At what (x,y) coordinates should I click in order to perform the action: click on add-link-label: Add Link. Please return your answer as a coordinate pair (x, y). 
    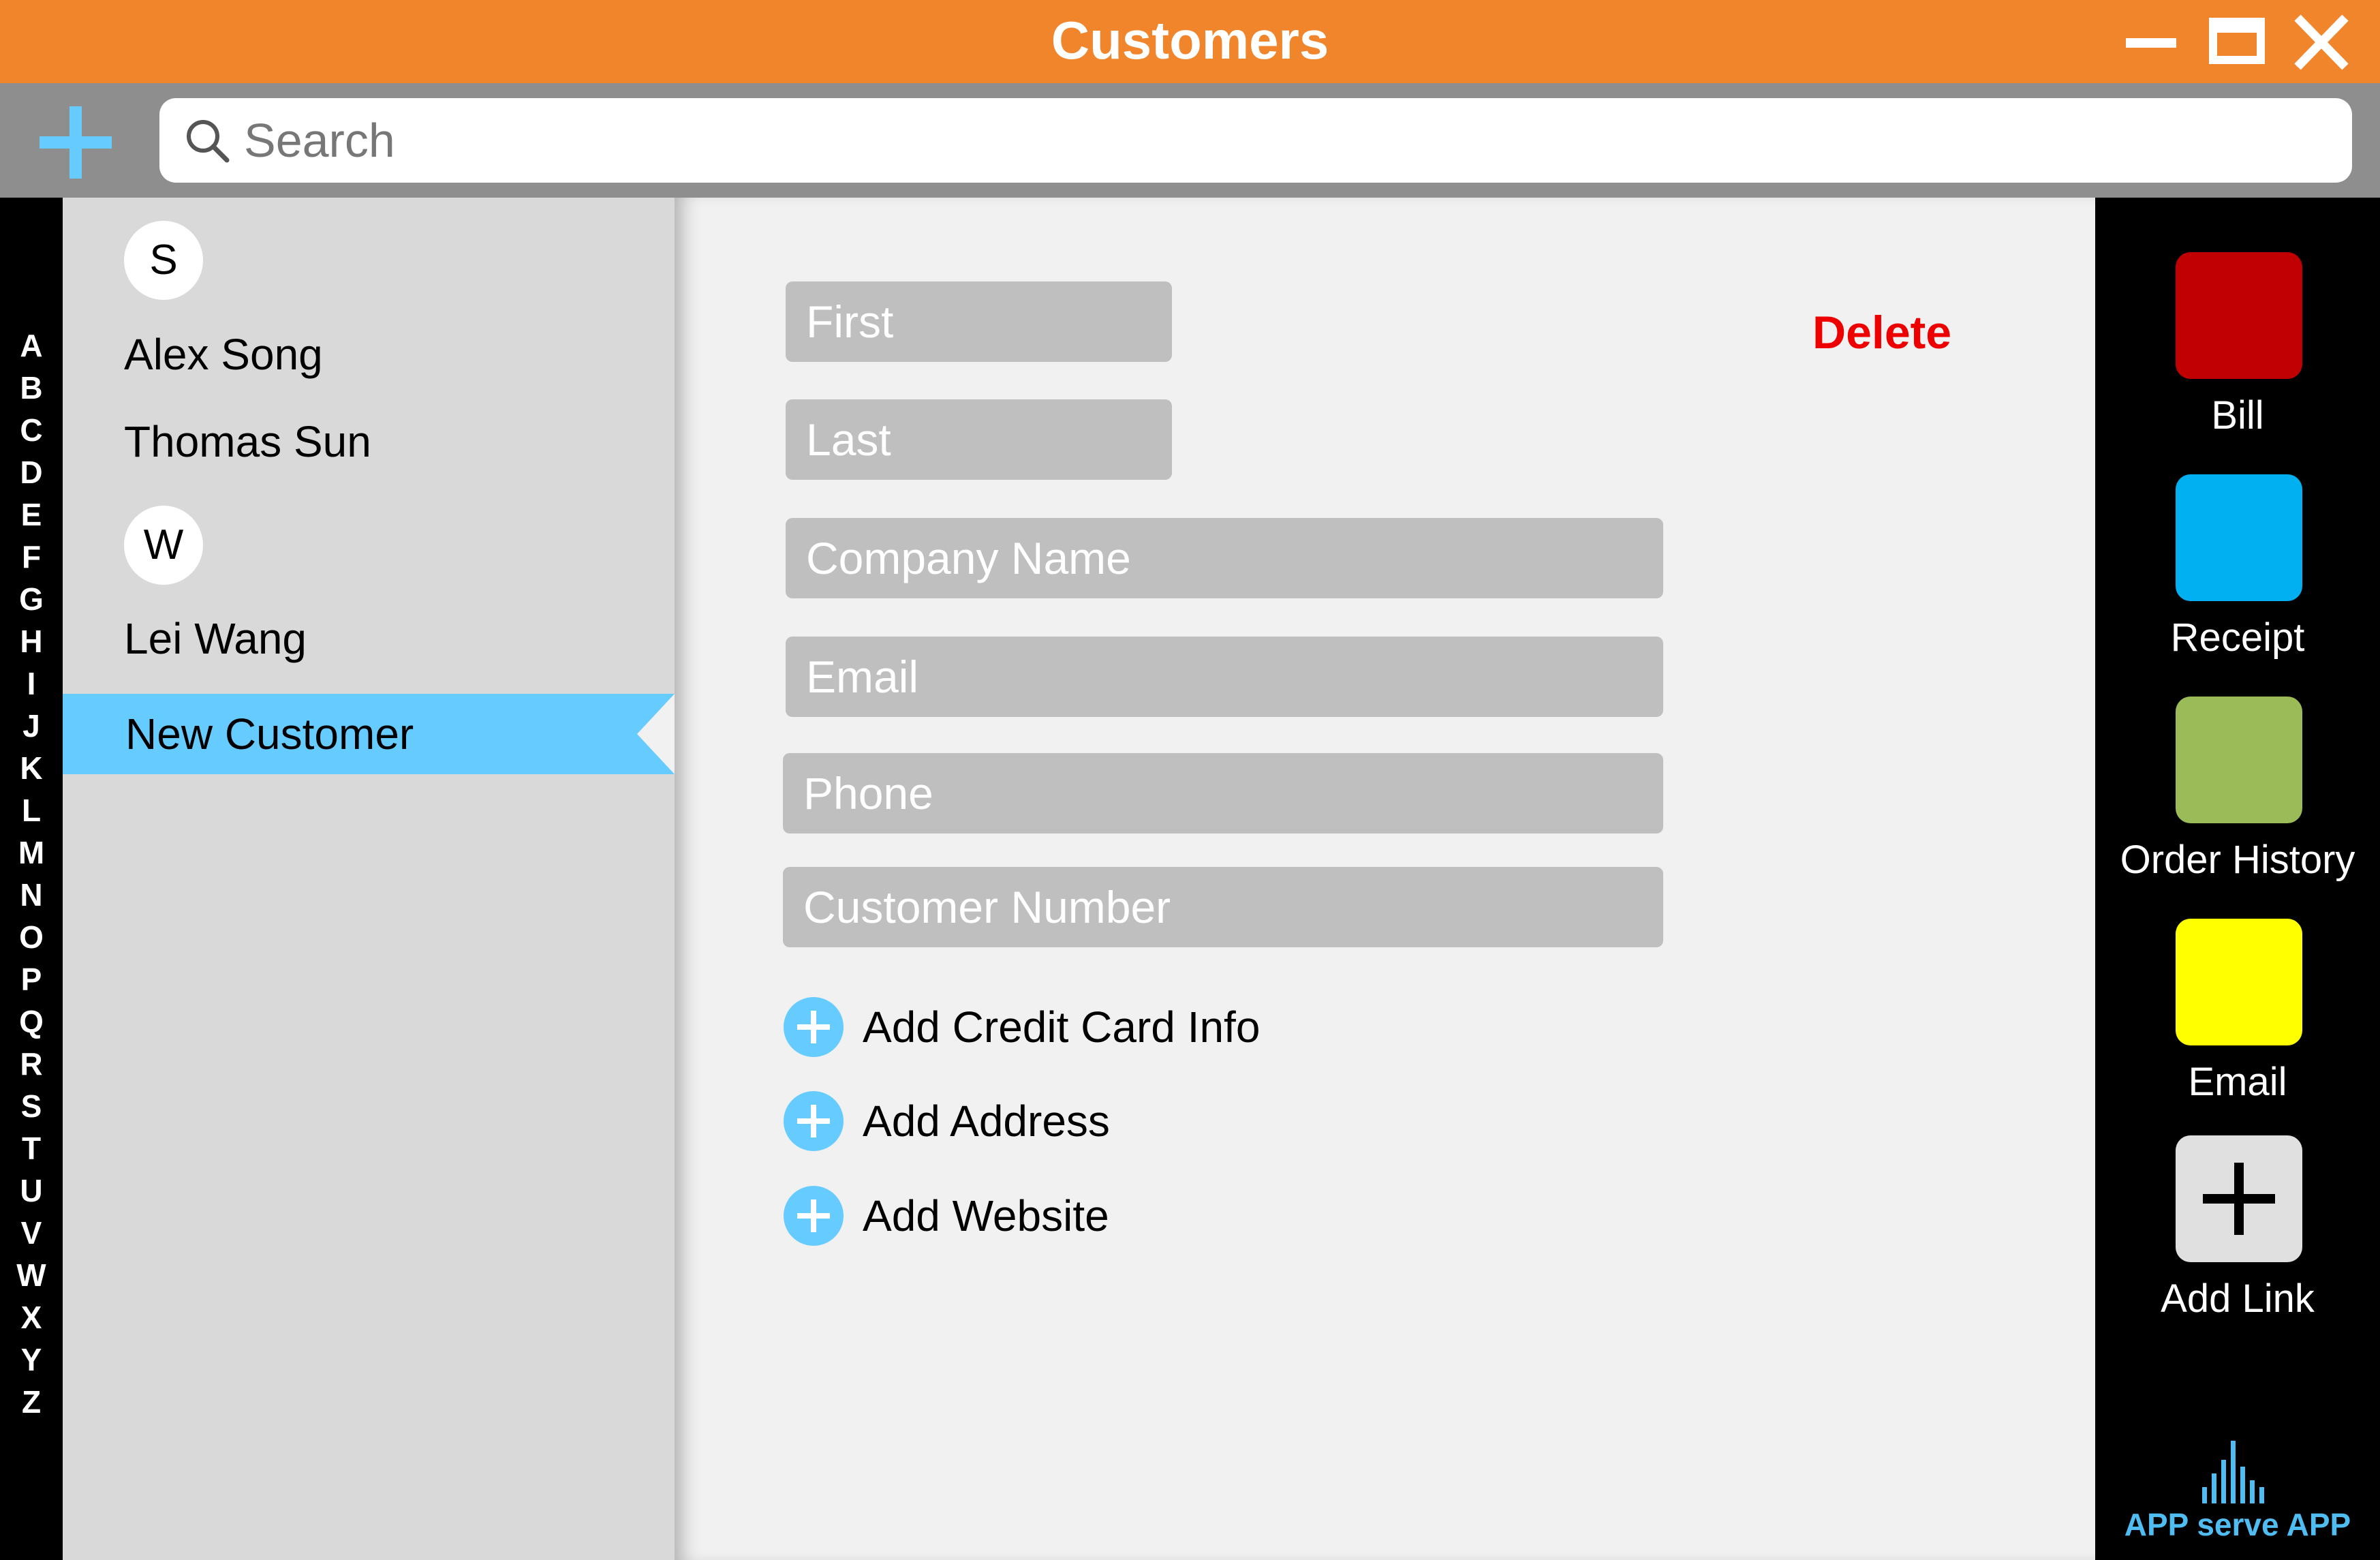
    Looking at the image, I should click on (2238, 1298).